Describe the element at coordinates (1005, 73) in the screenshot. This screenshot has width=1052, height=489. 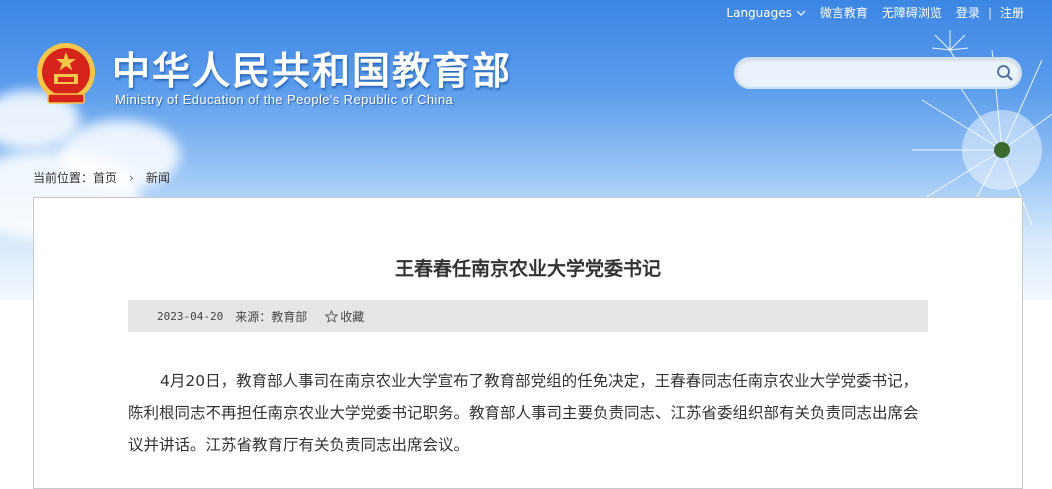
I see `search-icon` at that location.